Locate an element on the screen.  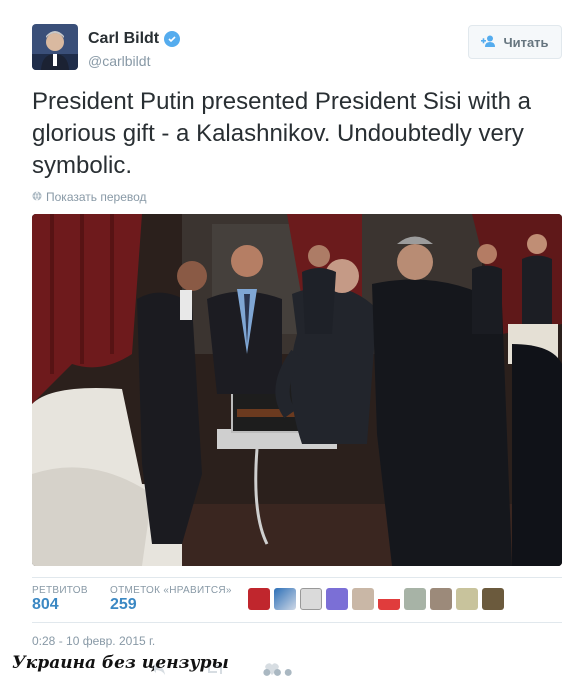
watermark: Украина без цензуры is located at coordinates (120, 663).